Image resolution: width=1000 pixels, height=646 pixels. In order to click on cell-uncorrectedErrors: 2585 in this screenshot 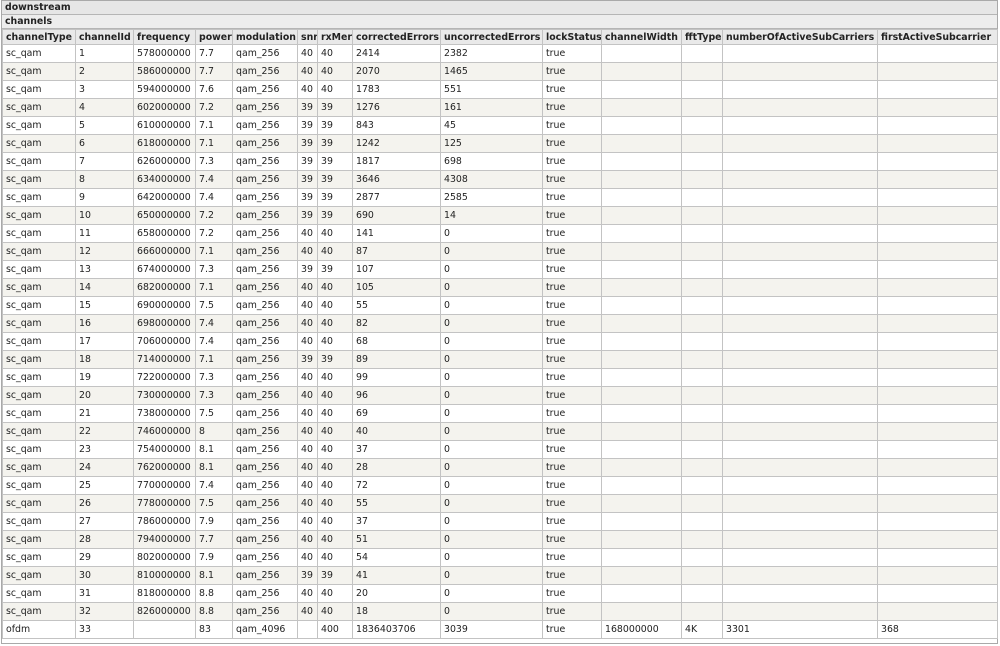, I will do `click(491, 197)`.